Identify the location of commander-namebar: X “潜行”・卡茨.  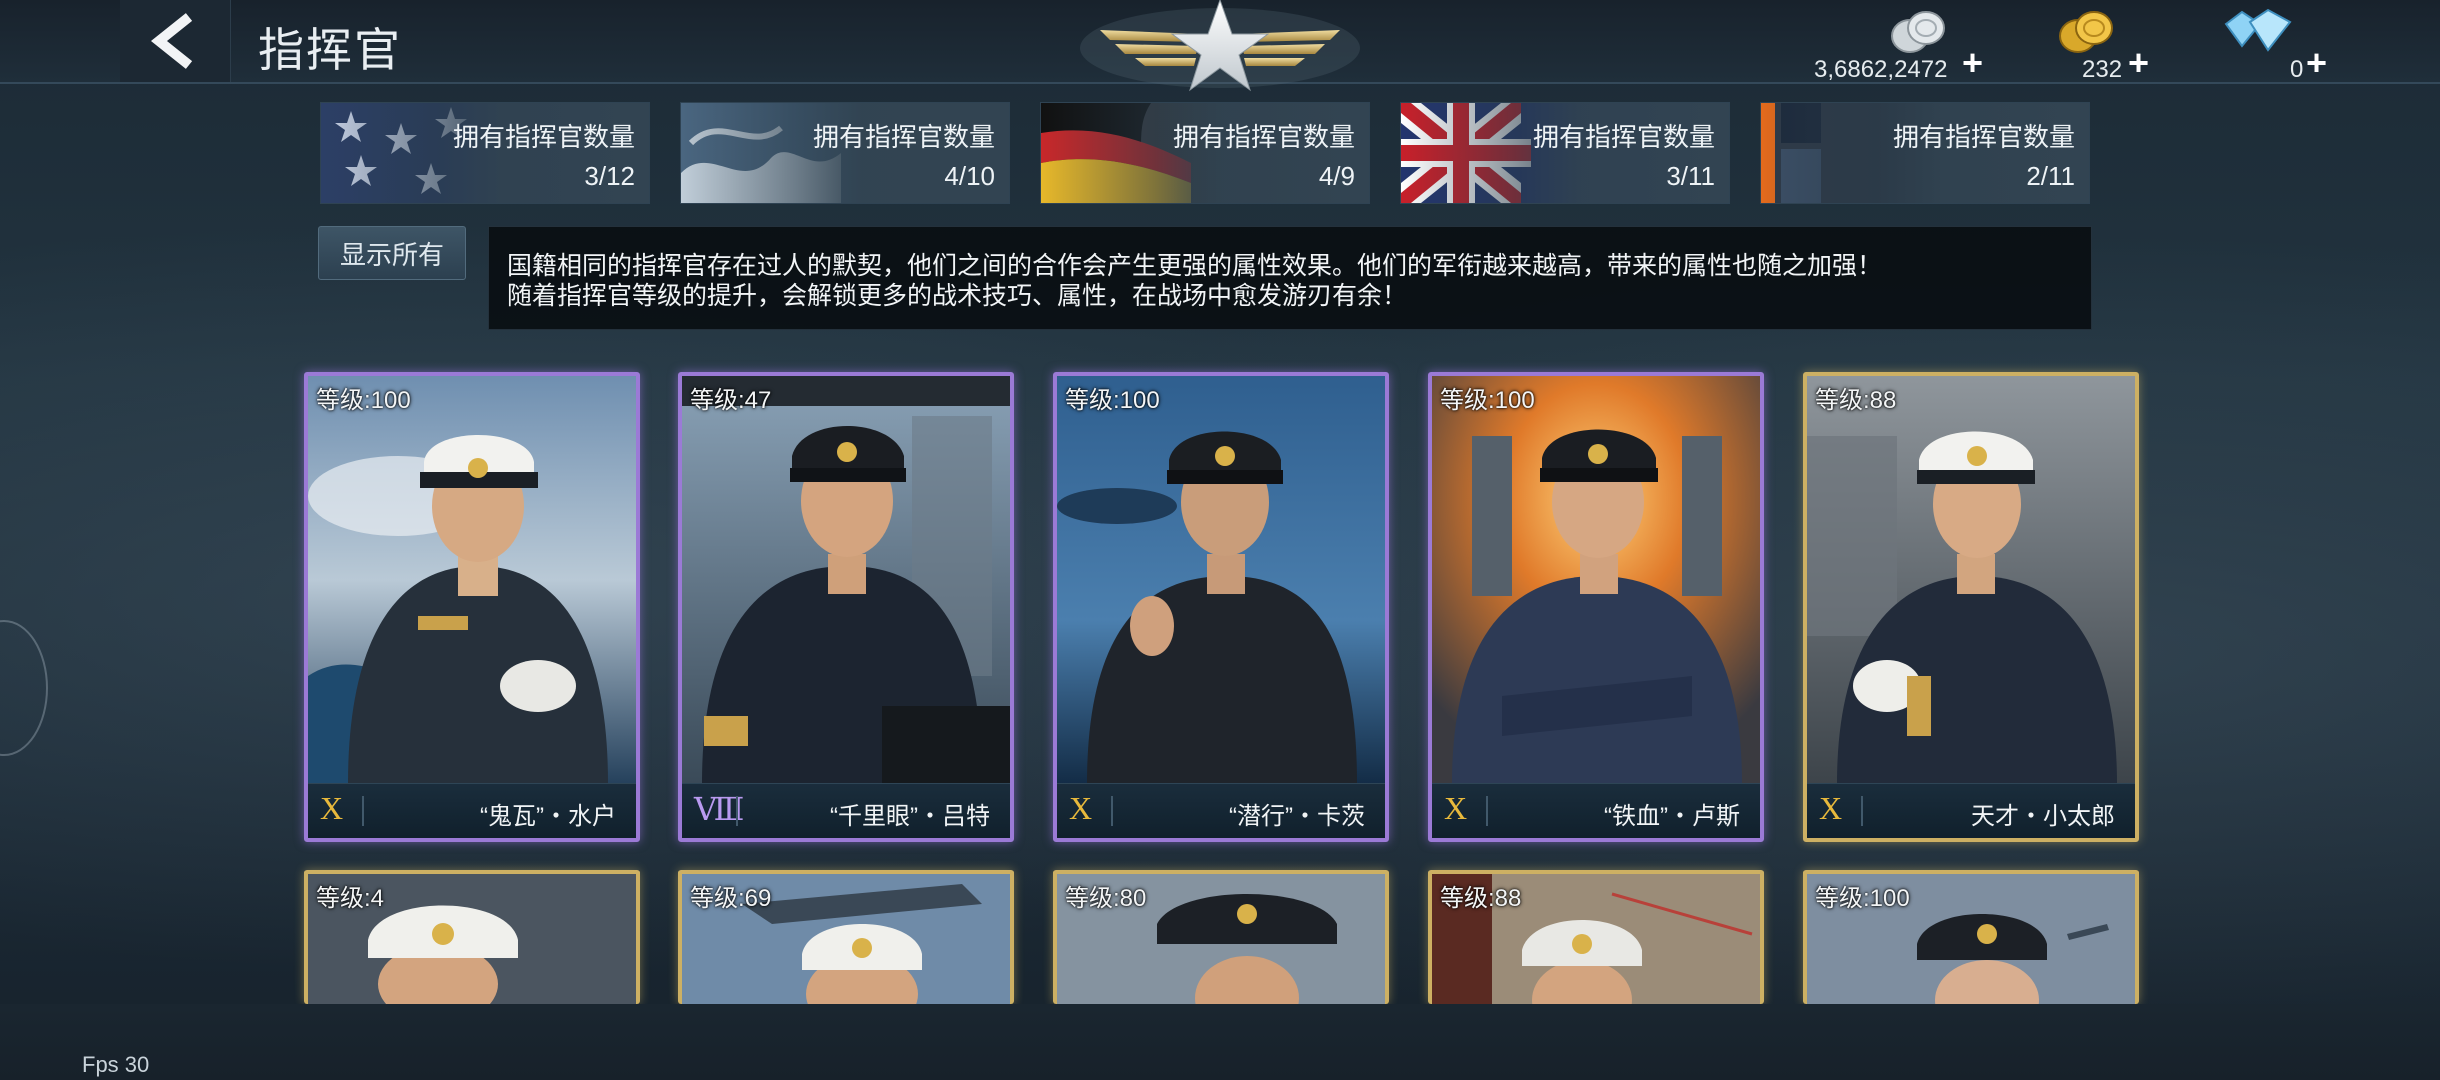
(1221, 810).